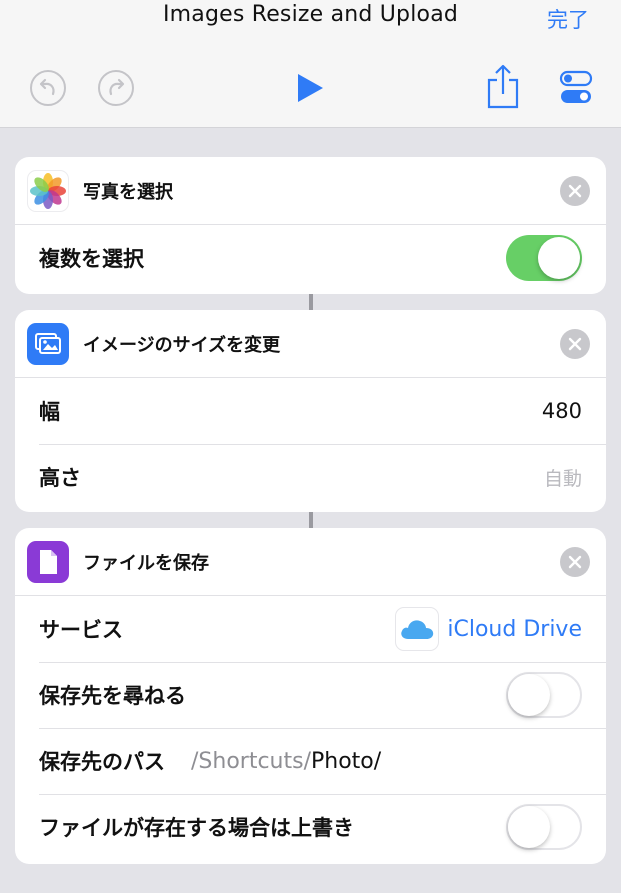 This screenshot has height=893, width=621. What do you see at coordinates (544, 695) in the screenshot?
I see `ask-destination-toggle` at bounding box center [544, 695].